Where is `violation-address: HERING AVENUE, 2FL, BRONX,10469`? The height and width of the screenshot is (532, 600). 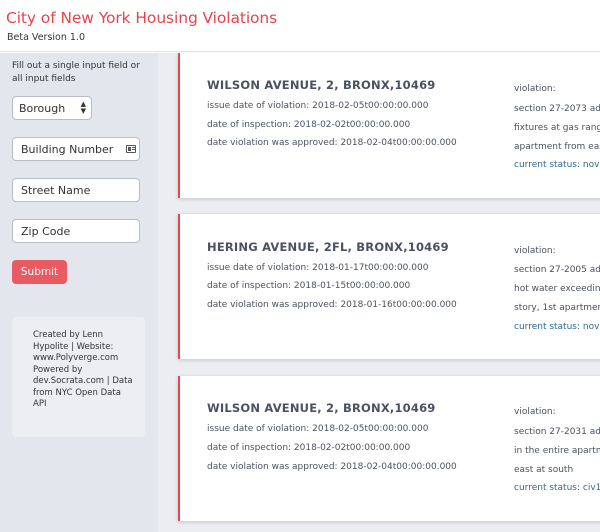
violation-address: HERING AVENUE, 2FL, BRONX,10469 is located at coordinates (328, 247).